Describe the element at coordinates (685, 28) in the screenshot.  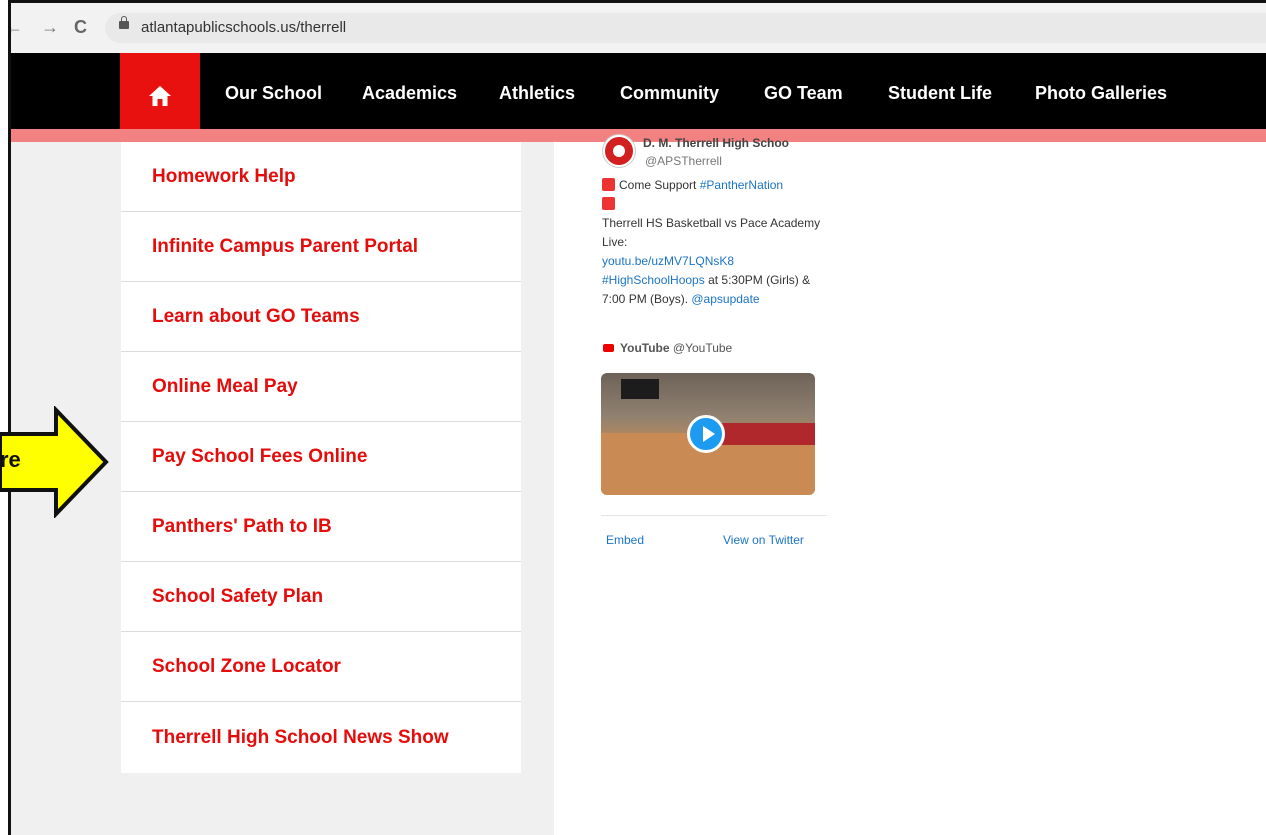
I see `address-bar: atlantapublicschools.us/therrell` at that location.